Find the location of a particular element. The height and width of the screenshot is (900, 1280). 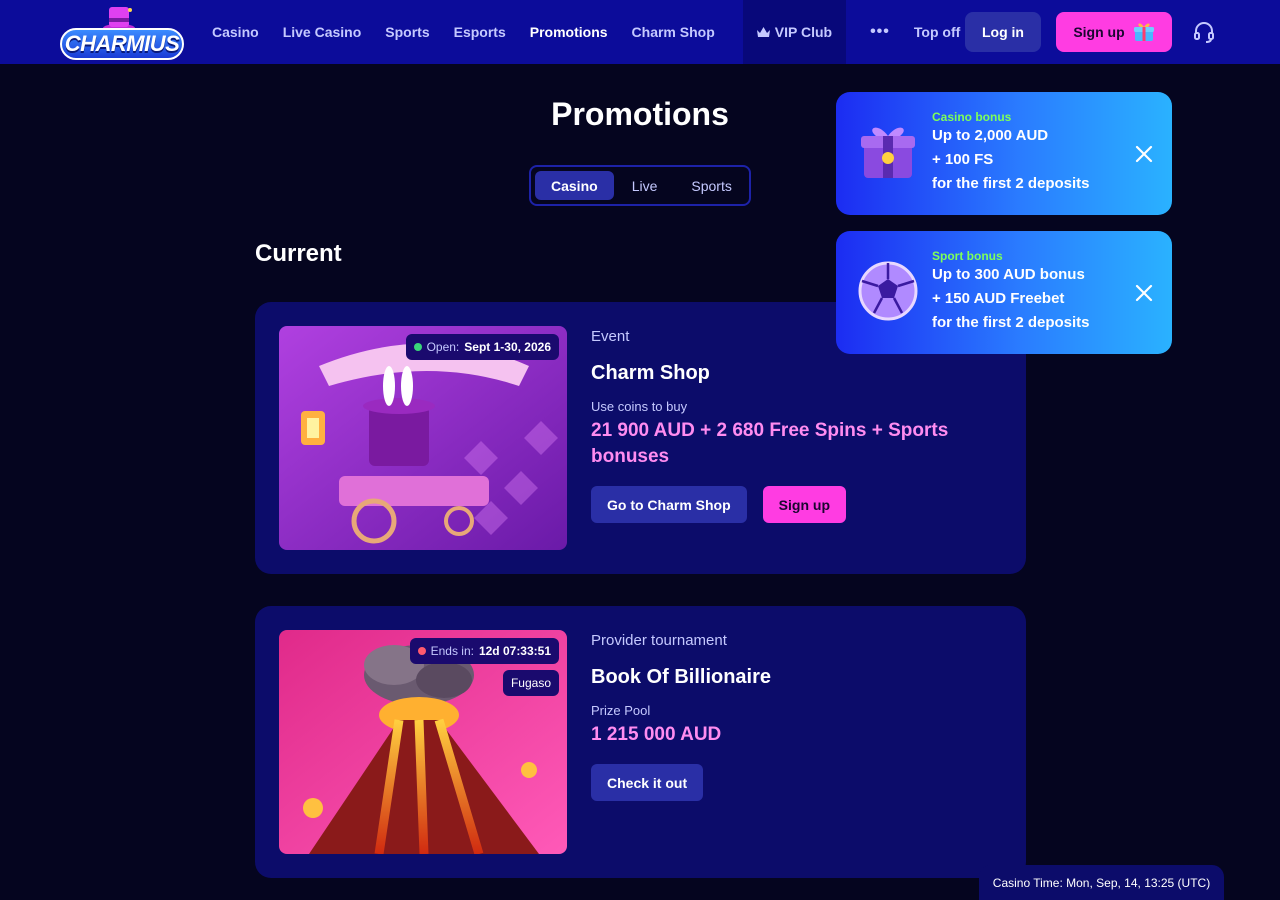

more-menu-icon: ••• is located at coordinates (875, 32).